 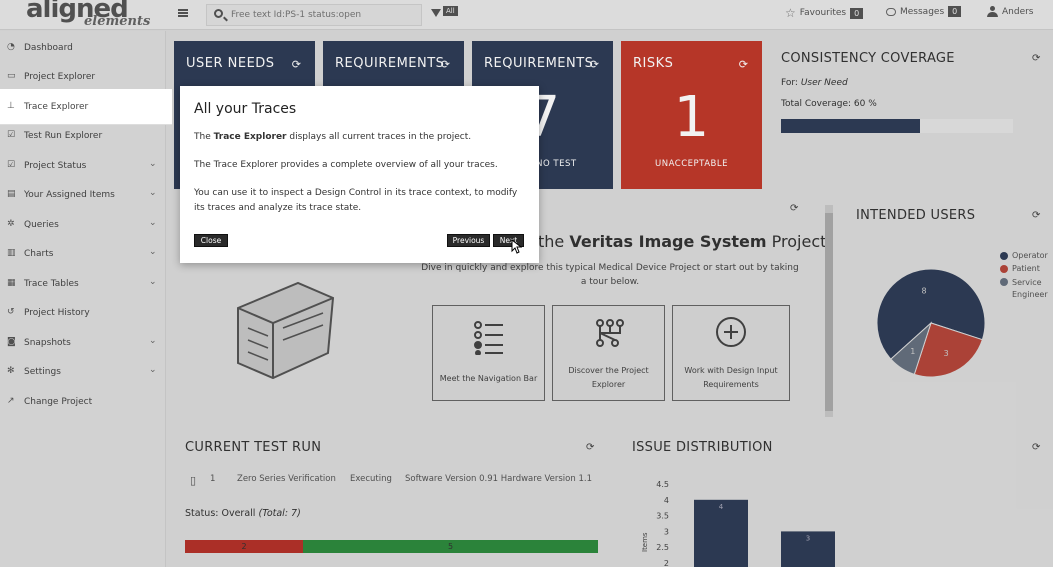 What do you see at coordinates (56, 107) in the screenshot?
I see `sidebar-item-label: Trace Explorer` at bounding box center [56, 107].